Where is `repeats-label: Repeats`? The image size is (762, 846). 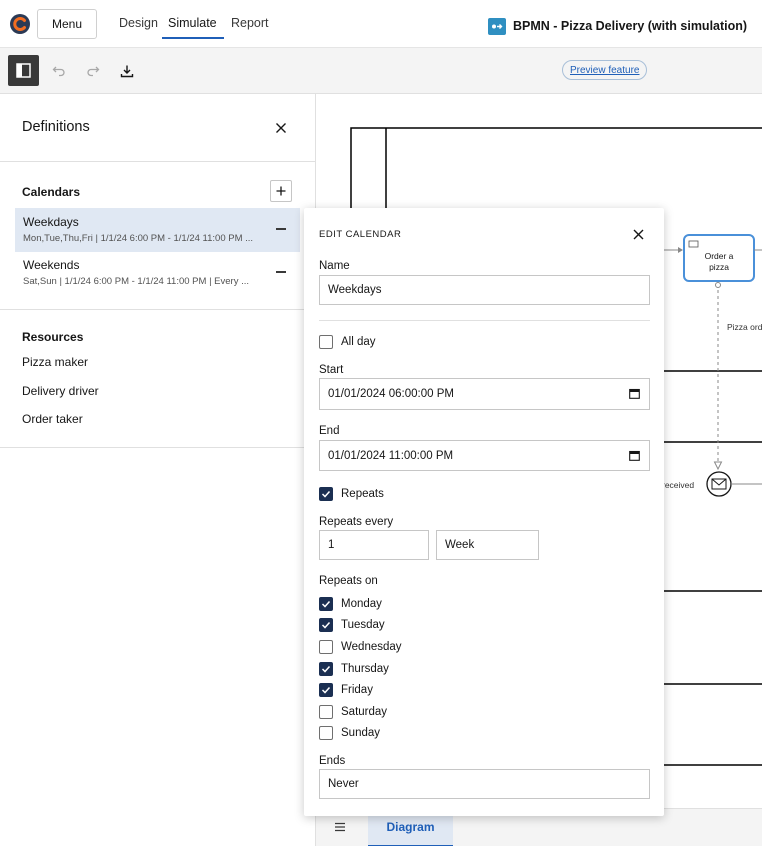 repeats-label: Repeats is located at coordinates (362, 494).